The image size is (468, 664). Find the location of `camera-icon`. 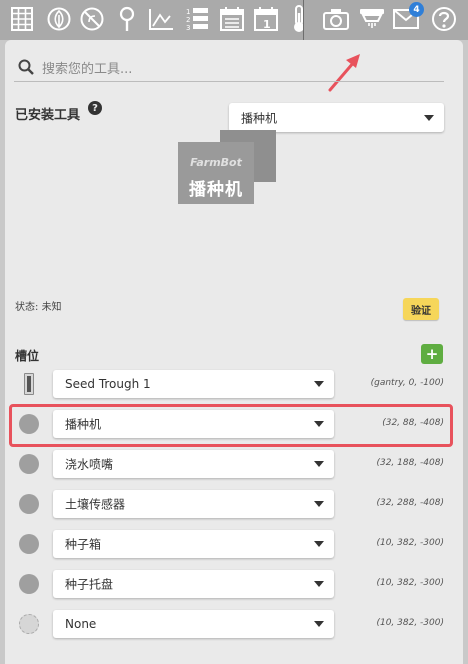

camera-icon is located at coordinates (336, 19).